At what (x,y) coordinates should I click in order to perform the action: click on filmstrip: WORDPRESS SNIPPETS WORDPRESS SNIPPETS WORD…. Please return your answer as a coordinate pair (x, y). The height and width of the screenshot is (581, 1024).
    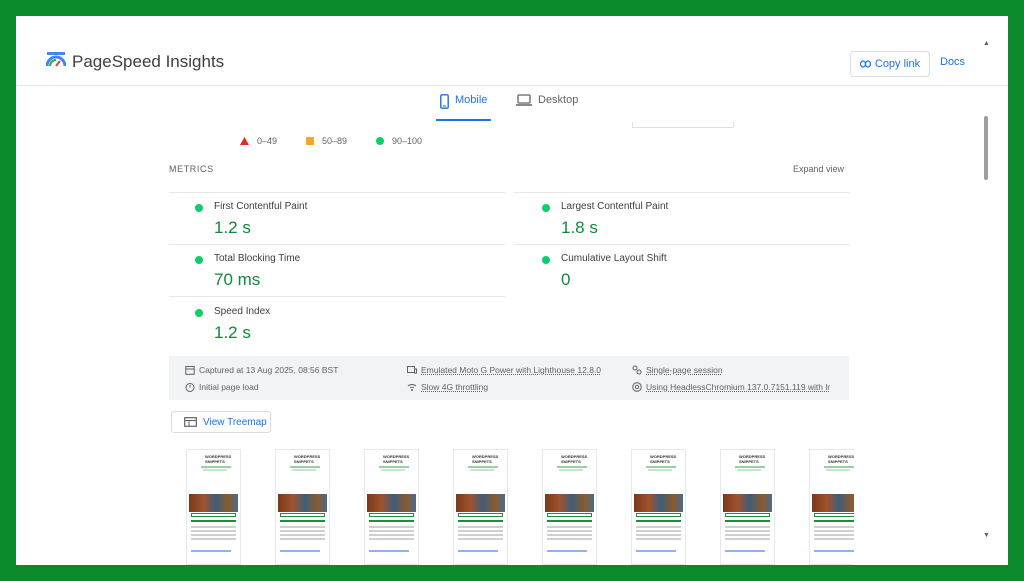
    Looking at the image, I should click on (509, 507).